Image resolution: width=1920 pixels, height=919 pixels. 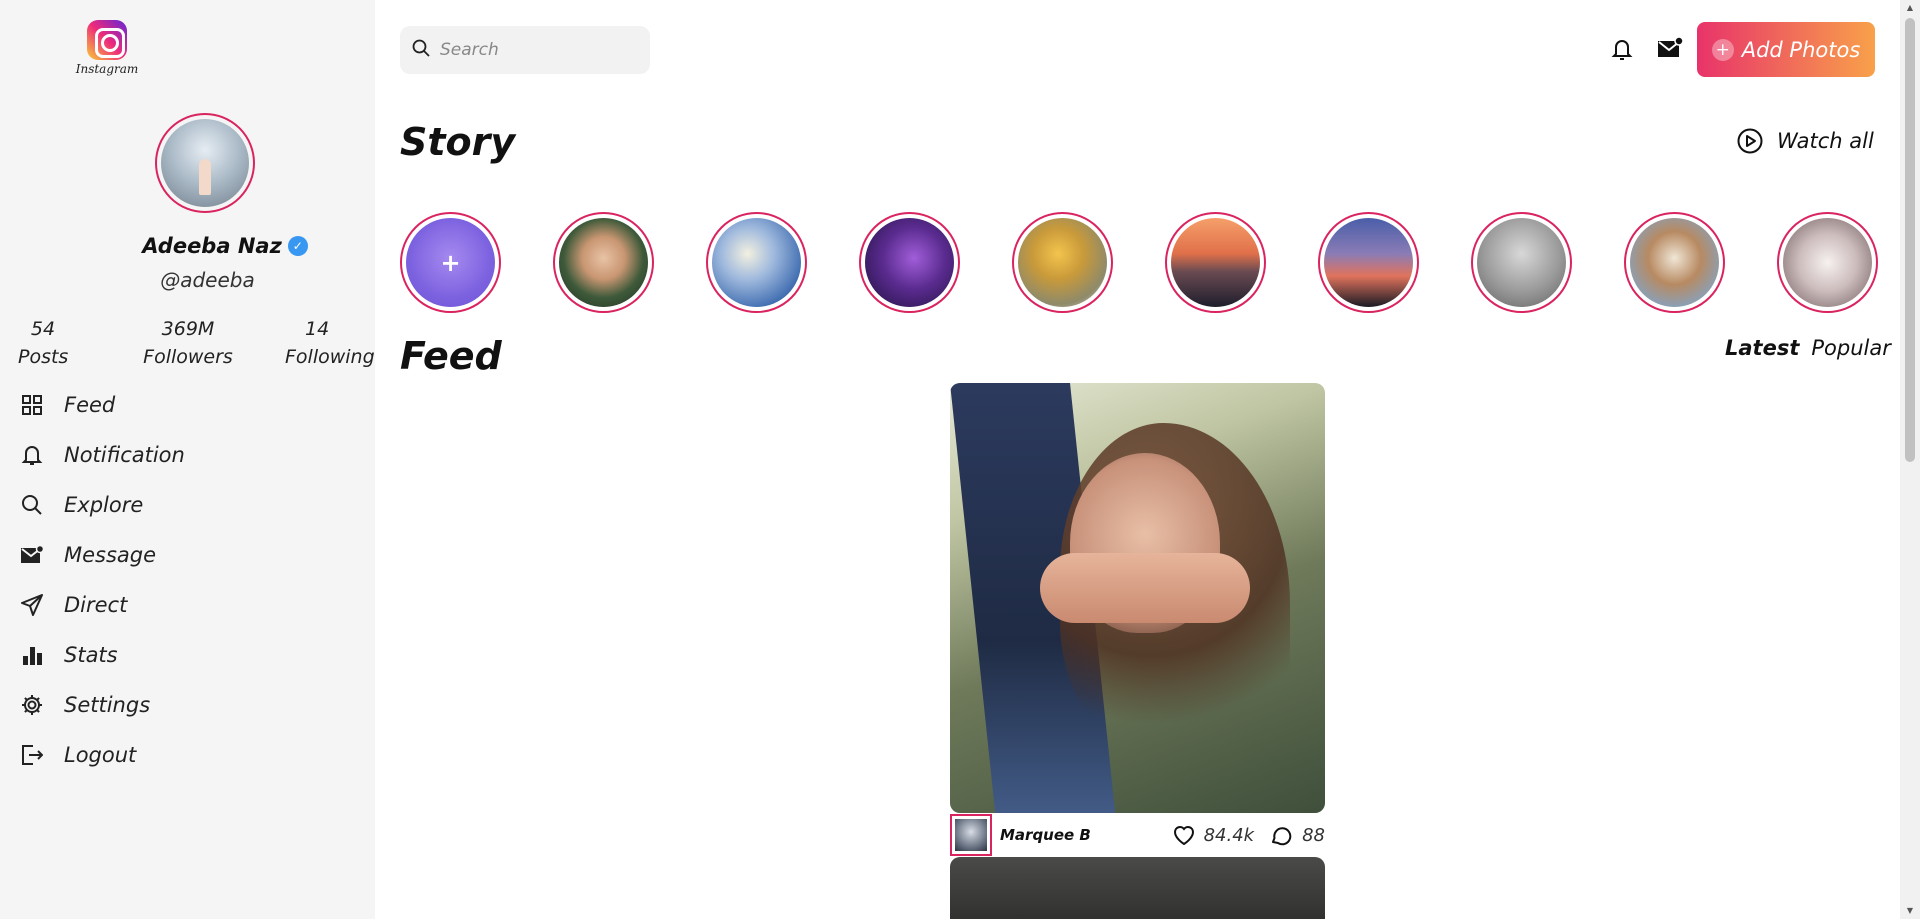 What do you see at coordinates (1851, 348) in the screenshot?
I see `tab-popular: Popular` at bounding box center [1851, 348].